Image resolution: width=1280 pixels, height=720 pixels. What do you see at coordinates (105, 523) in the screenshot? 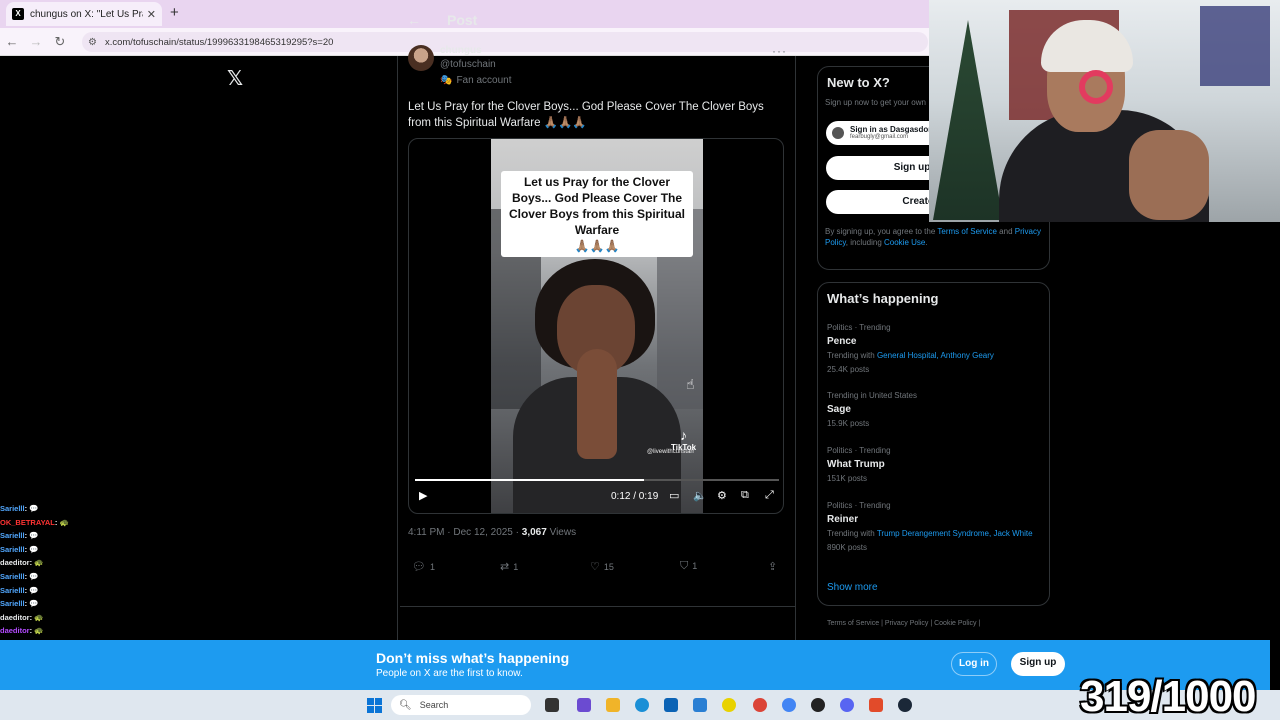
I see `chat-message: OK_BETRAYAL: 🐢` at bounding box center [105, 523].